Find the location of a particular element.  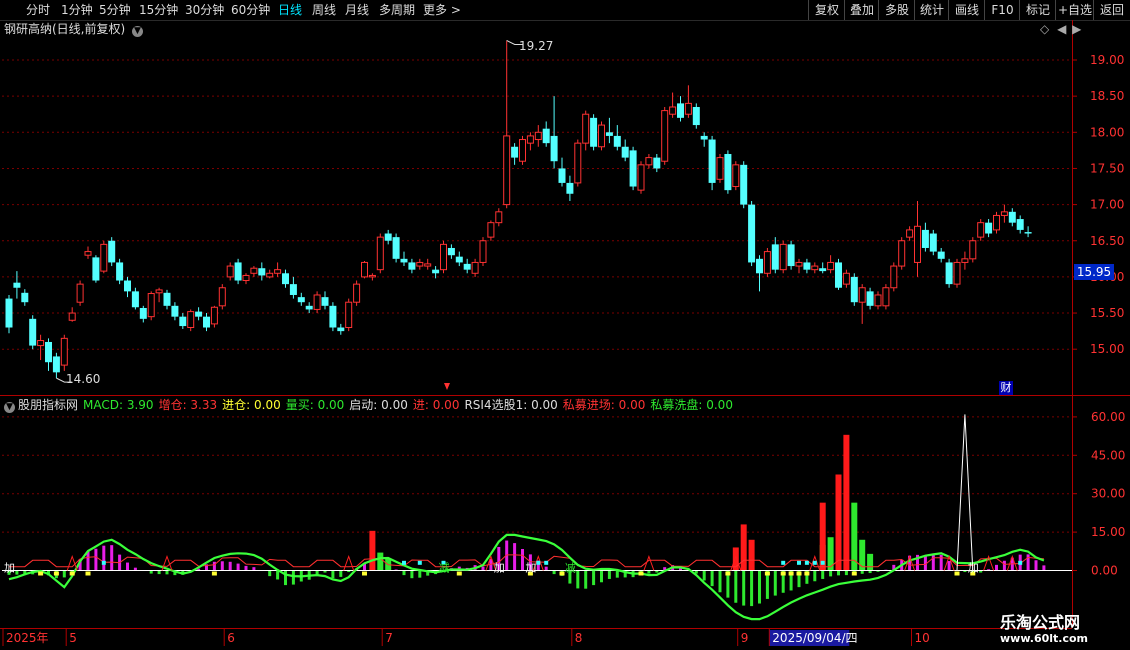

finance-marker: 财 is located at coordinates (1006, 388).